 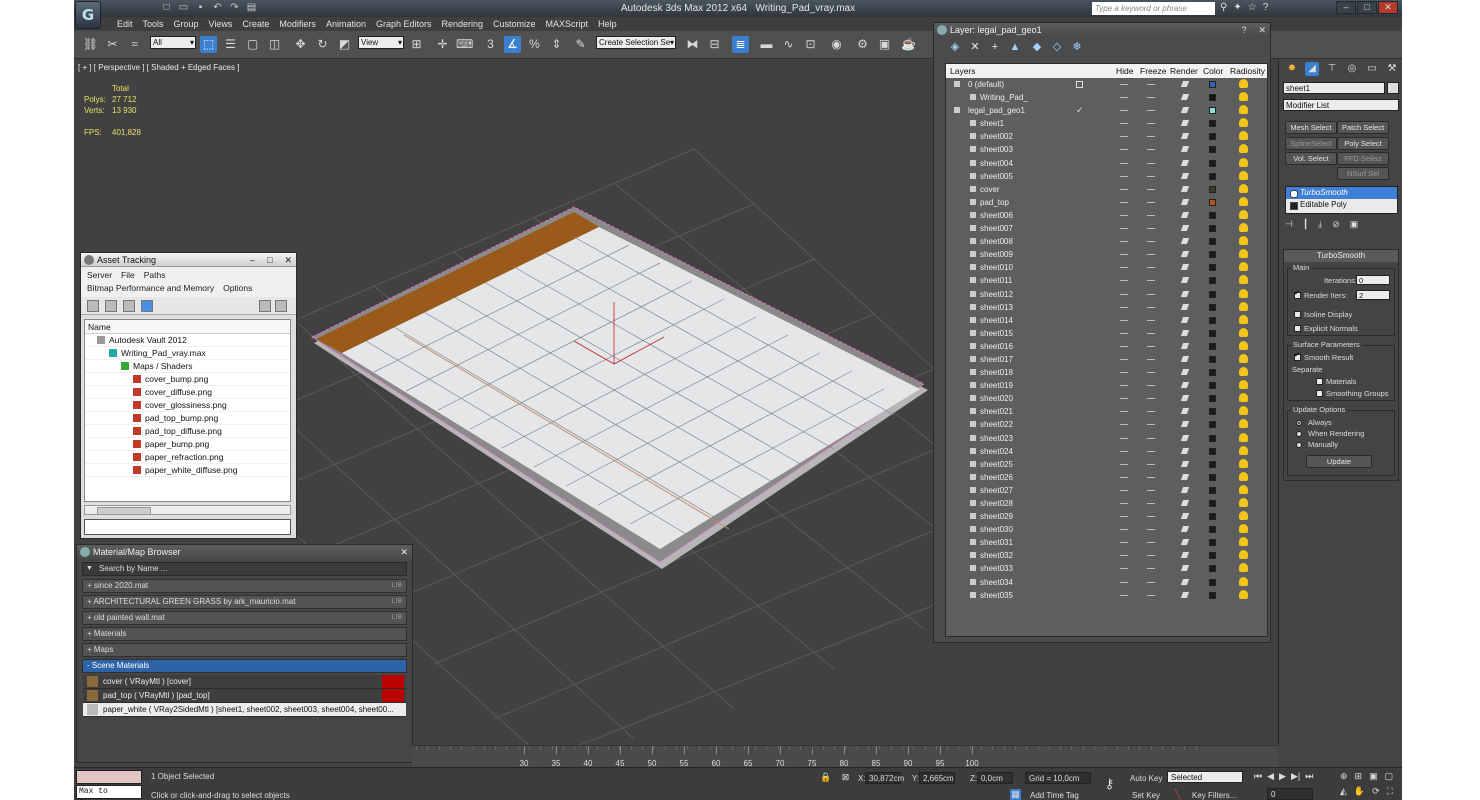 What do you see at coordinates (244, 650) in the screenshot?
I see `material-library-row: + Maps` at bounding box center [244, 650].